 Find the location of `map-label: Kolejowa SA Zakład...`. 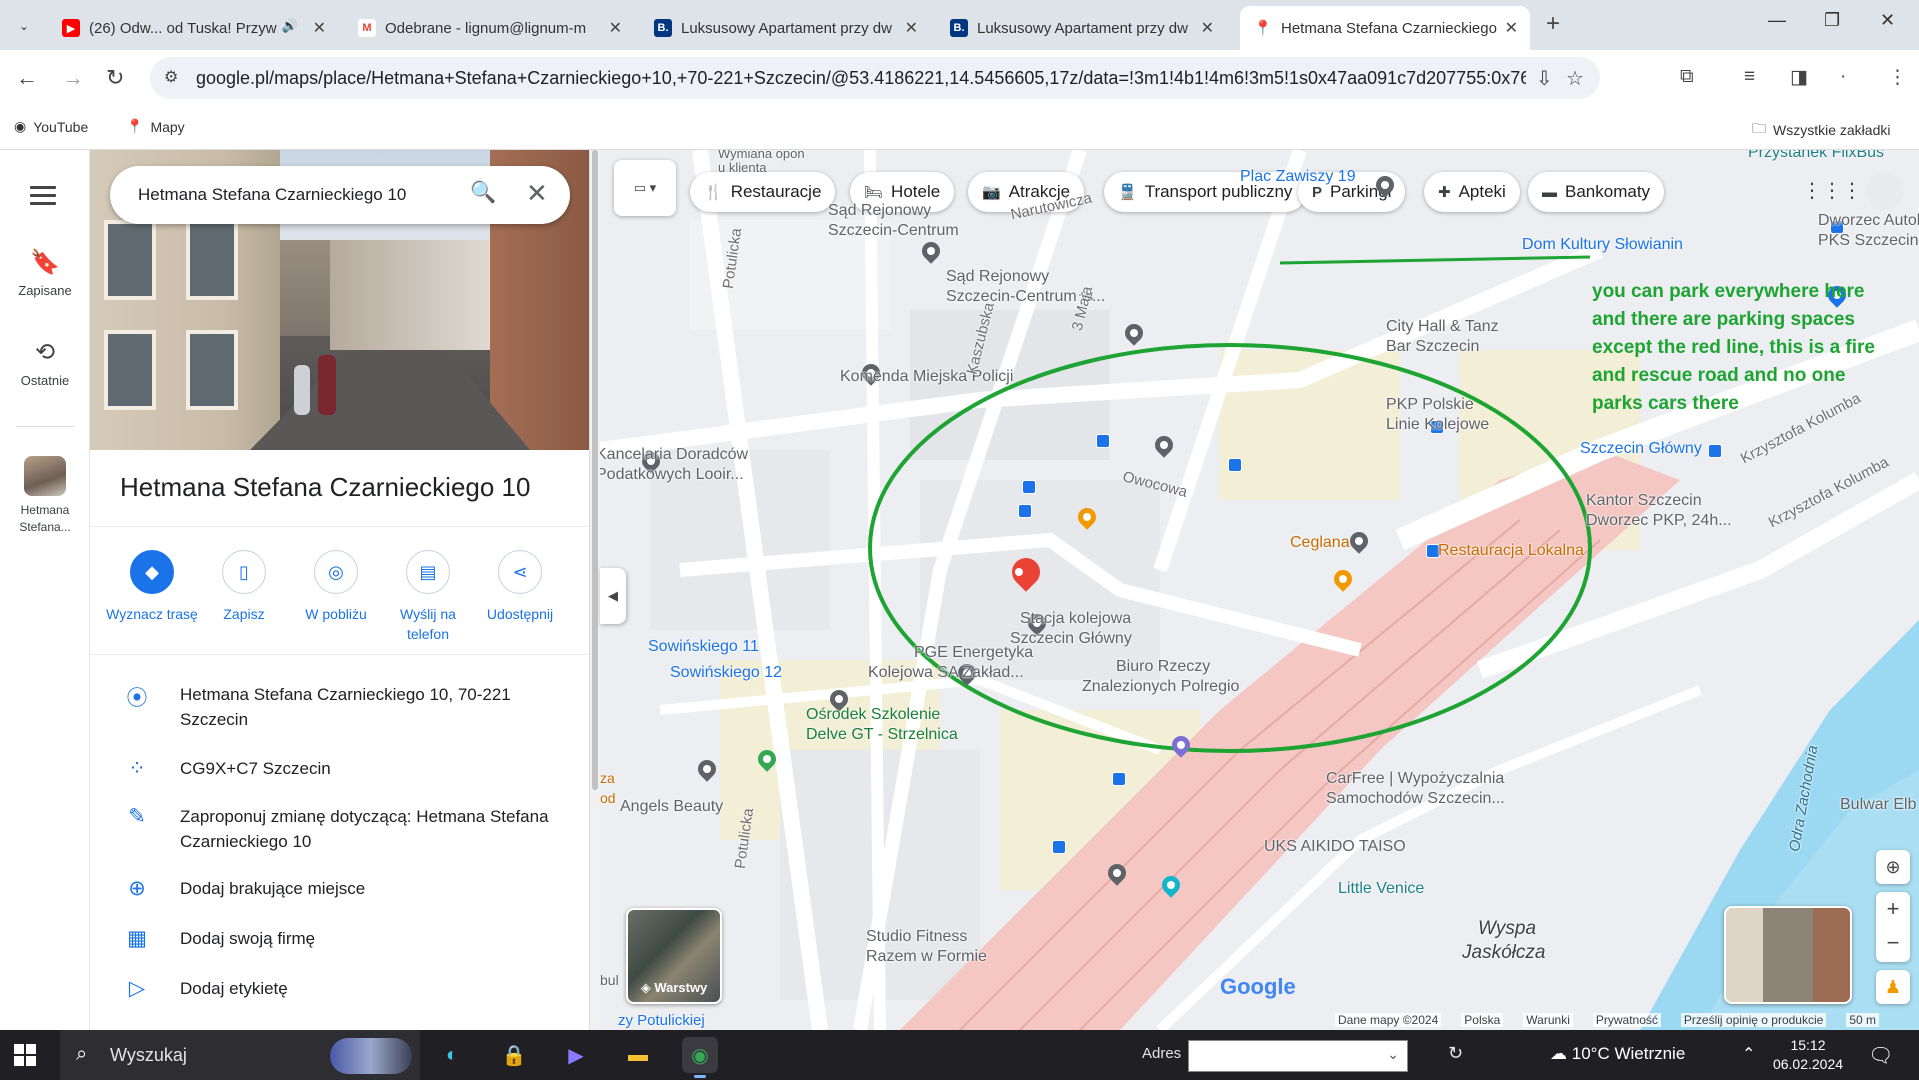

map-label: Kolejowa SA Zakład... is located at coordinates (946, 673).